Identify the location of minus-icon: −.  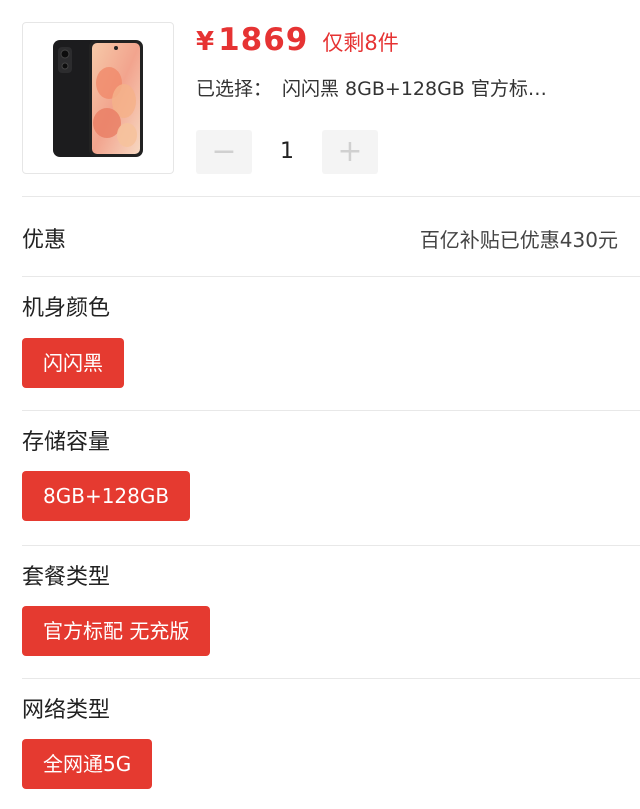
(224, 151).